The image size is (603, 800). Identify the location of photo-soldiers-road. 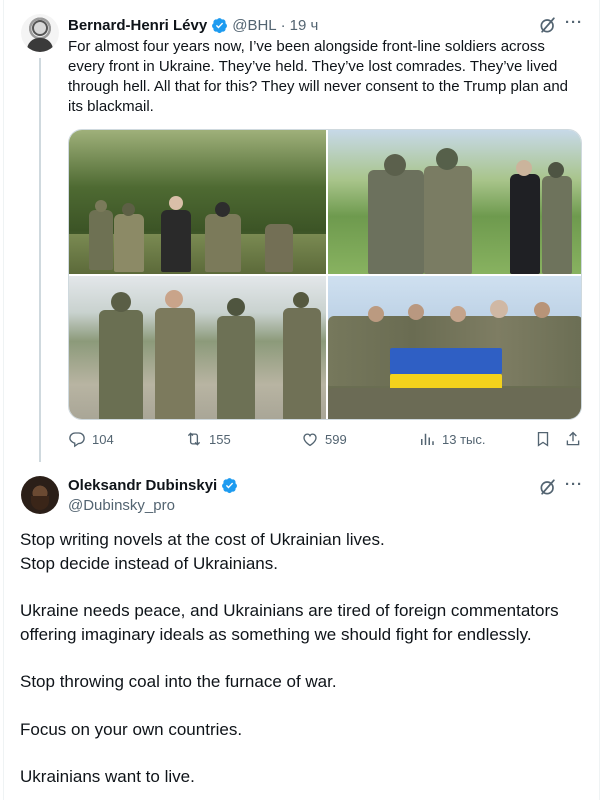
(197, 347).